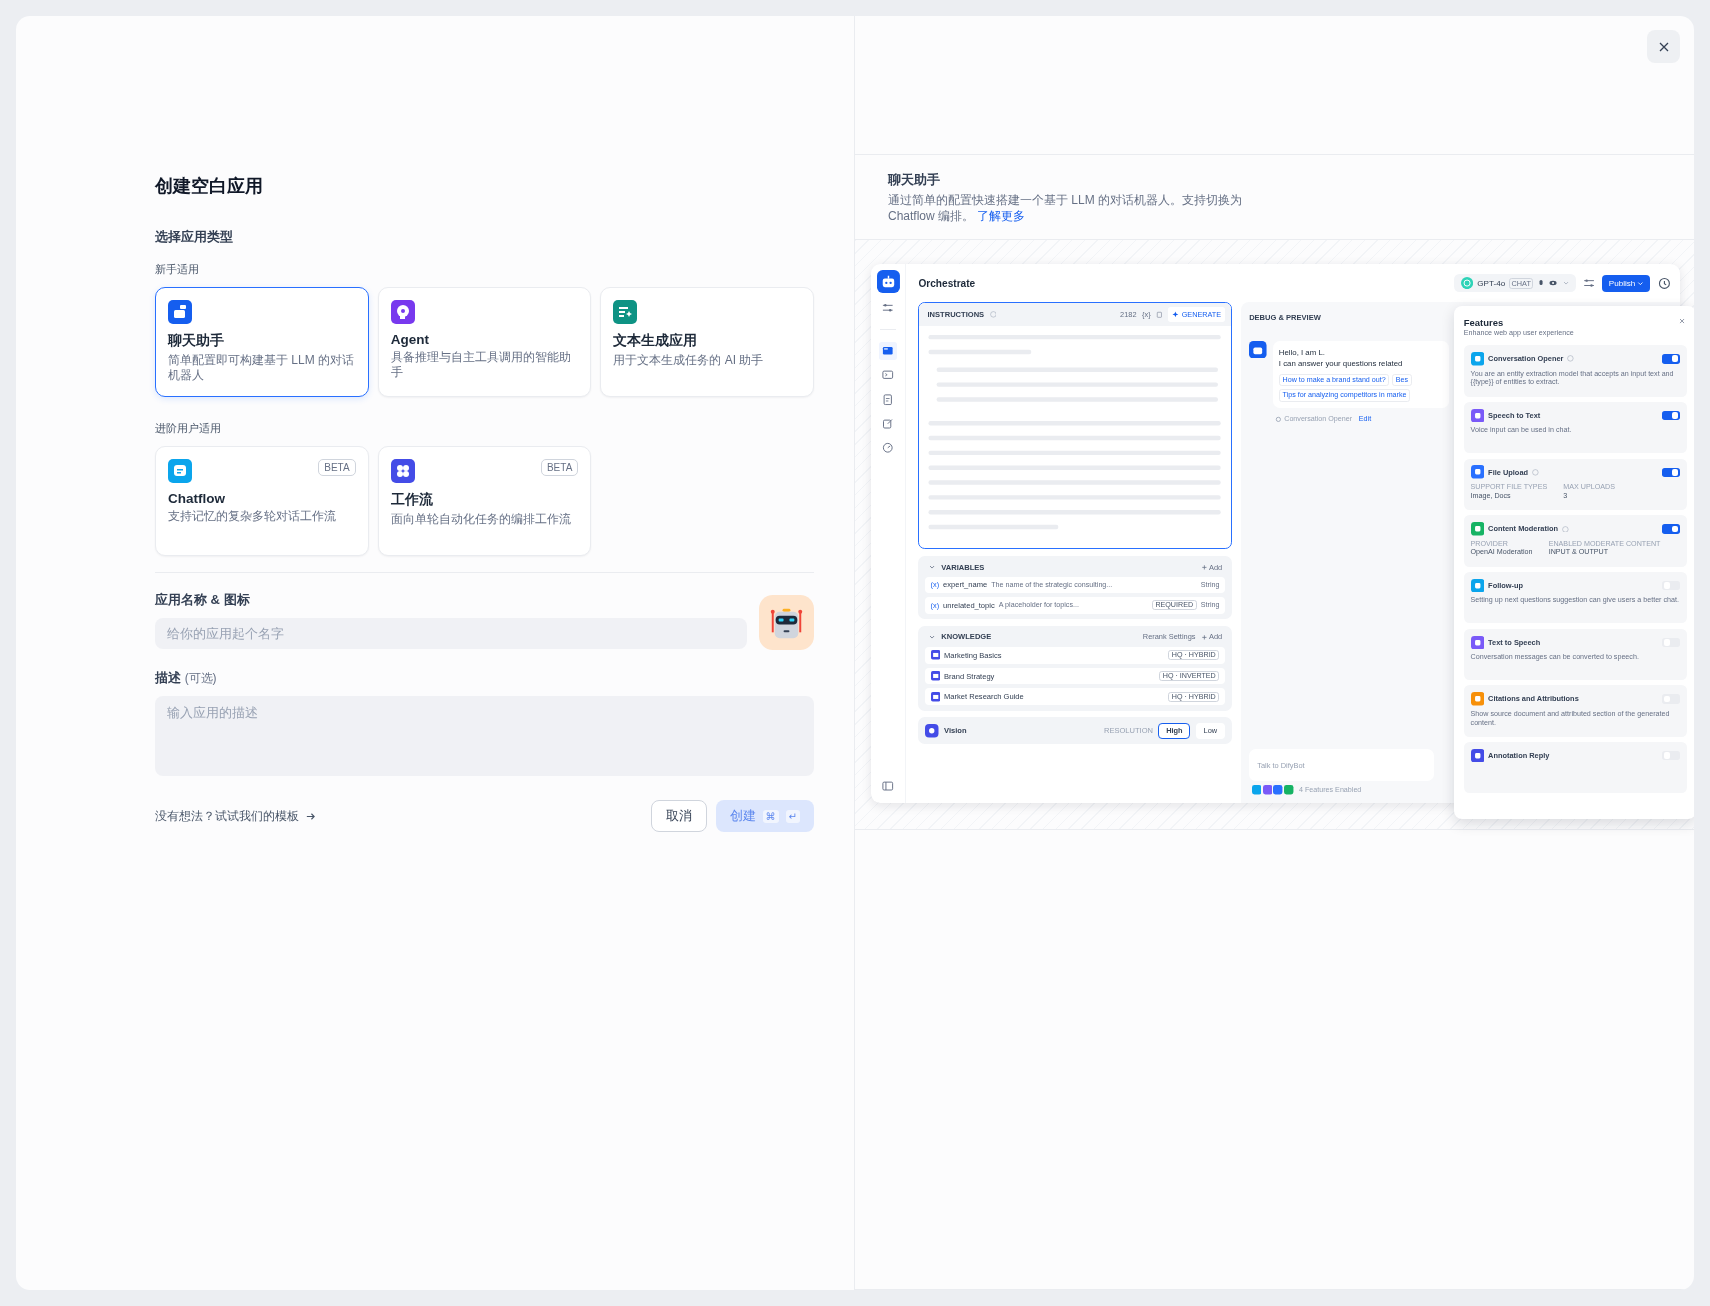 Image resolution: width=1710 pixels, height=1306 pixels. What do you see at coordinates (963, 567) in the screenshot?
I see `section-title: VARIABLES` at bounding box center [963, 567].